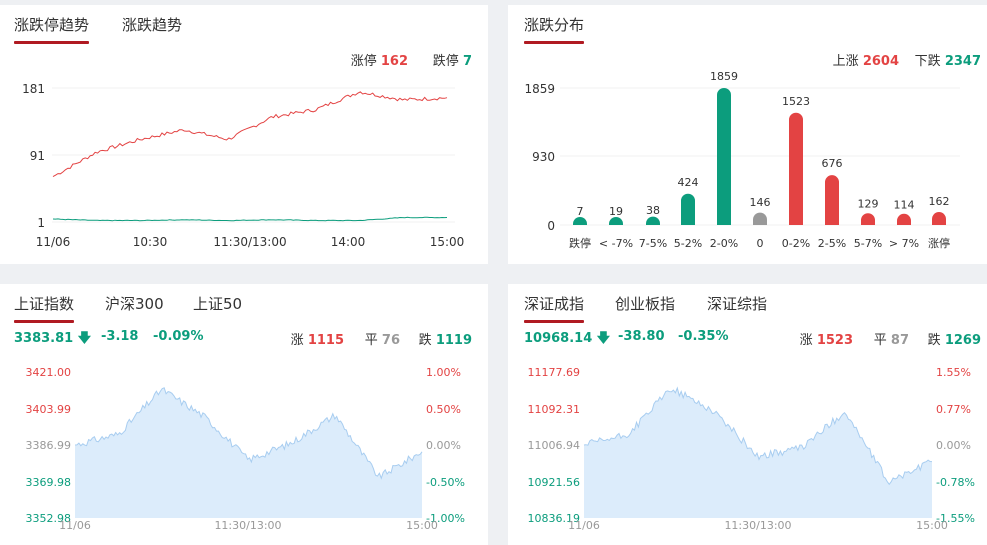 The height and width of the screenshot is (545, 987). What do you see at coordinates (41, 223) in the screenshot?
I see `y-tick: 1` at bounding box center [41, 223].